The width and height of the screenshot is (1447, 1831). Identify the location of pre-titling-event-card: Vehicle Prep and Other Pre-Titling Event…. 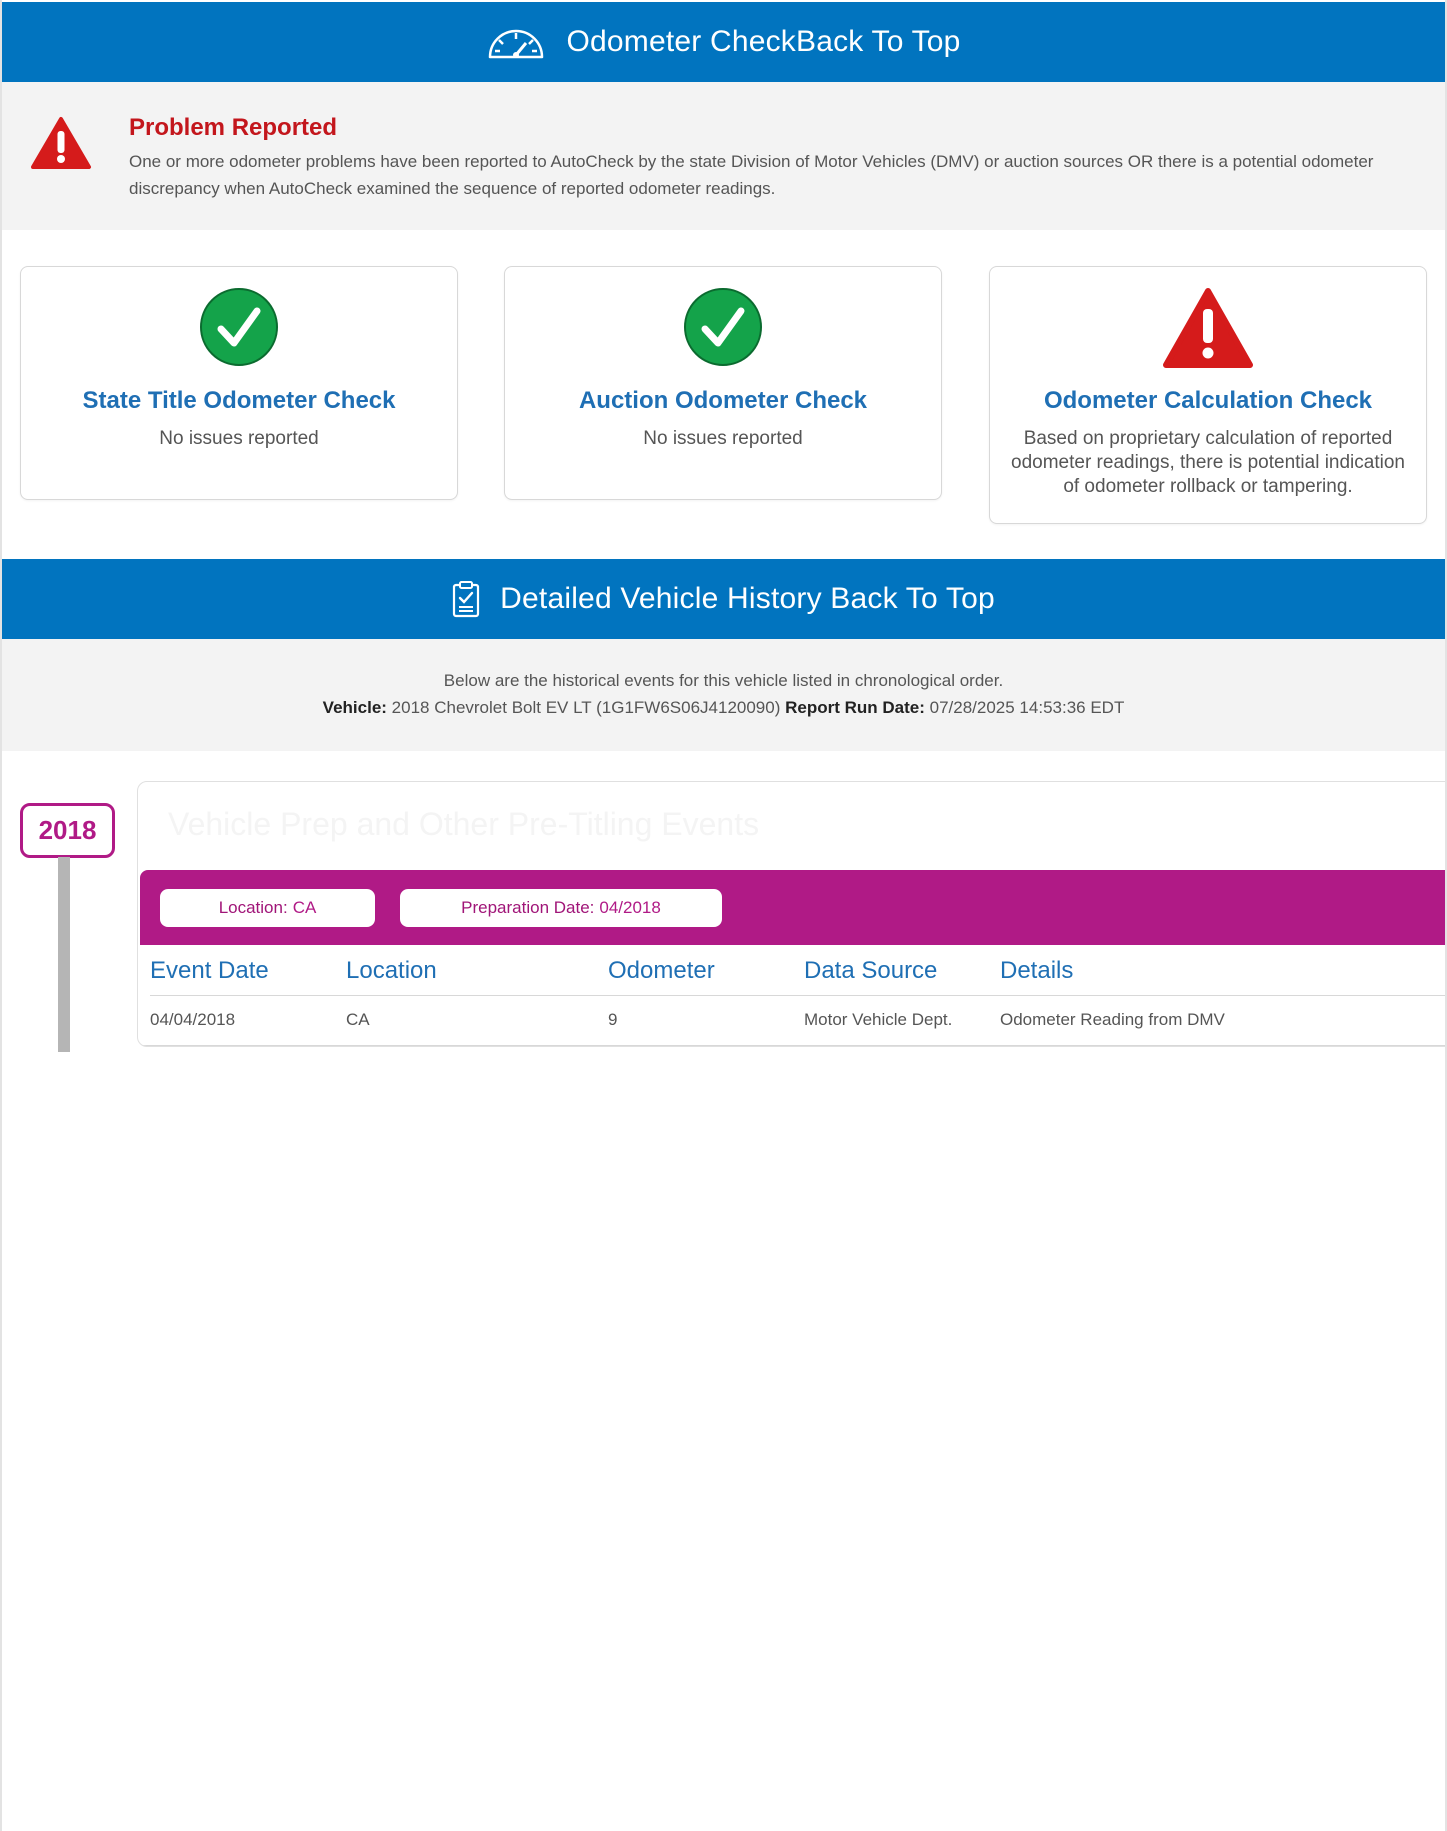
(792, 914).